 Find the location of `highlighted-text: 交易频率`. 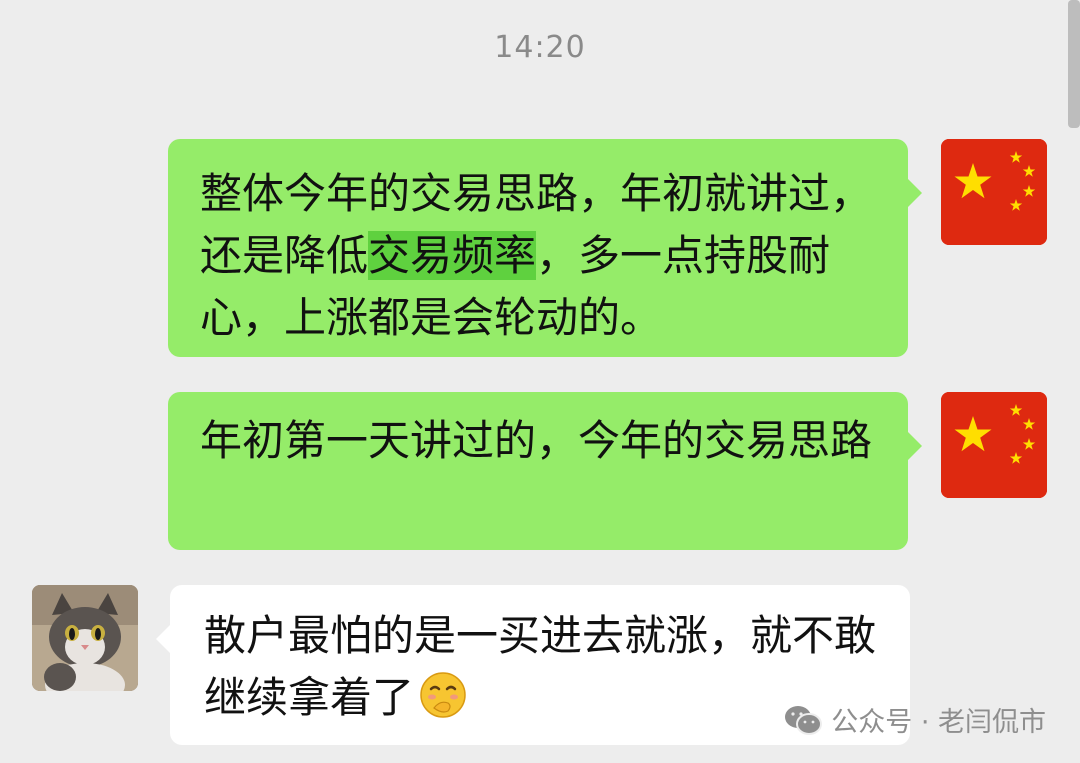

highlighted-text: 交易频率 is located at coordinates (452, 255).